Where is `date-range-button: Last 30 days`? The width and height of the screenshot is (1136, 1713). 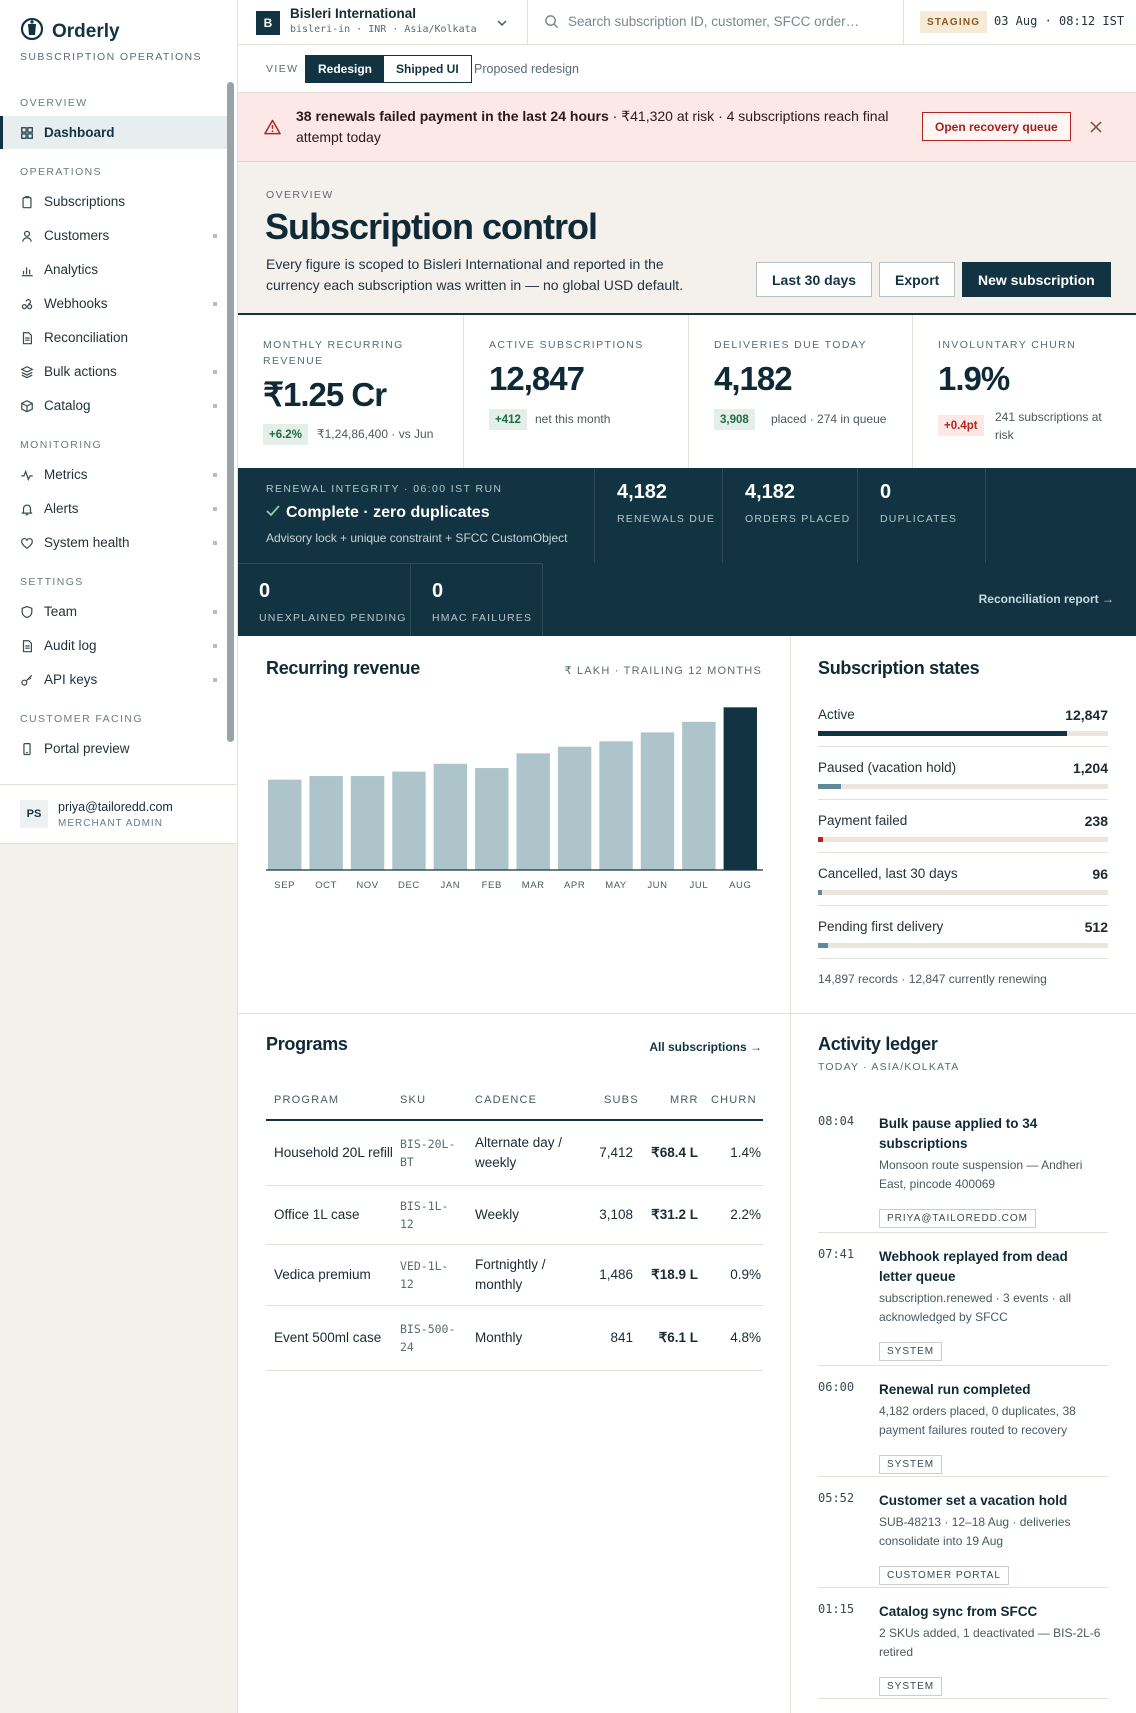
date-range-button: Last 30 days is located at coordinates (814, 279).